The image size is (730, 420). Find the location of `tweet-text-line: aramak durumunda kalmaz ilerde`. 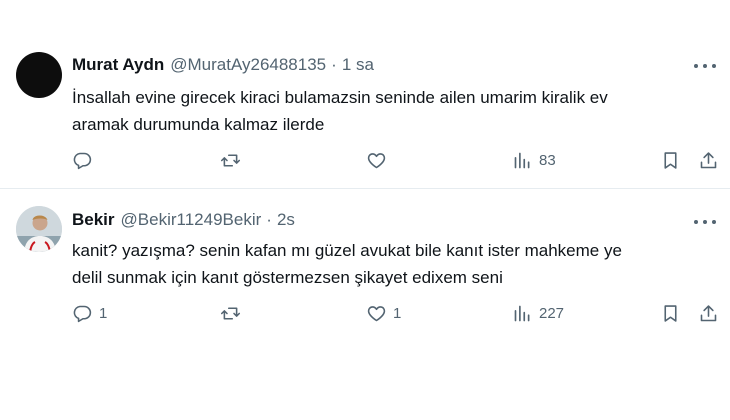

tweet-text-line: aramak durumunda kalmaz ilerde is located at coordinates (198, 124).